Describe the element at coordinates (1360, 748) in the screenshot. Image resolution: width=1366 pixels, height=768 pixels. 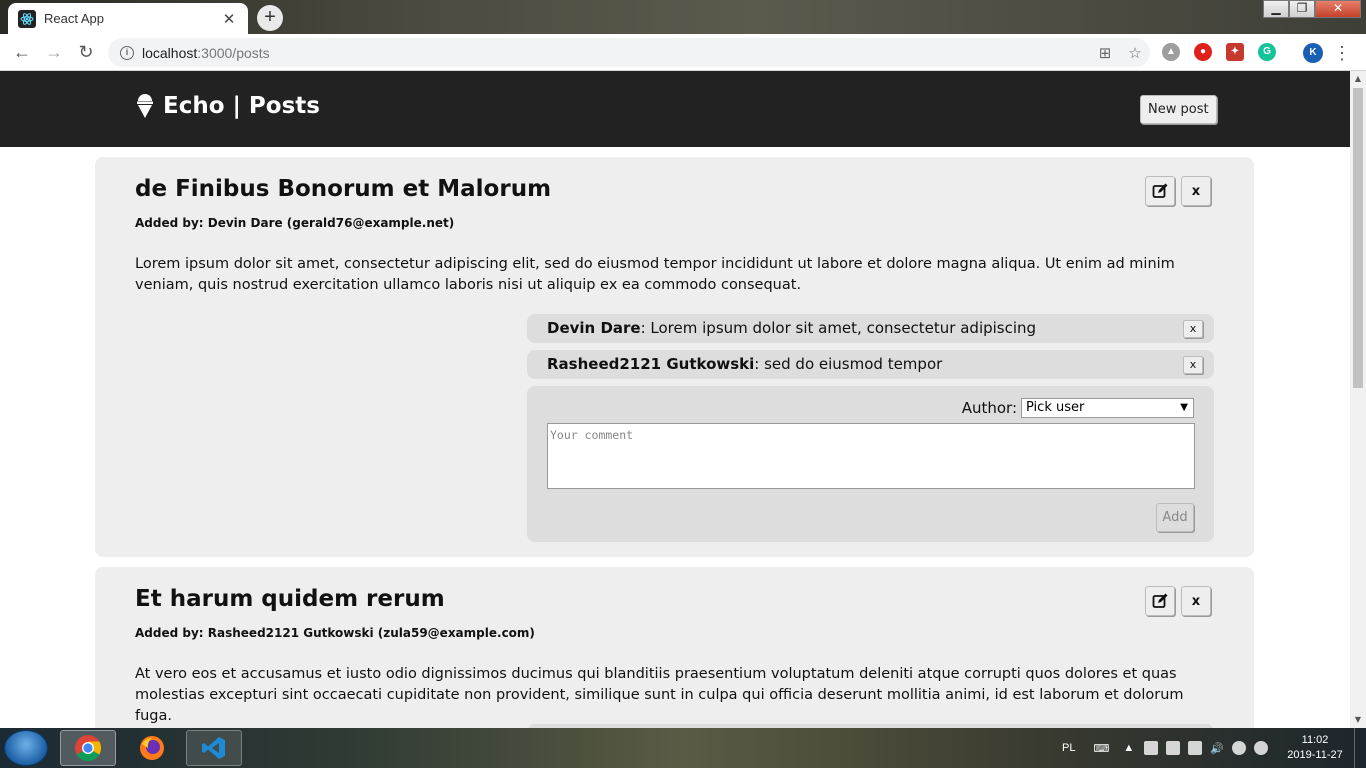
I see `show-desktop-button` at that location.